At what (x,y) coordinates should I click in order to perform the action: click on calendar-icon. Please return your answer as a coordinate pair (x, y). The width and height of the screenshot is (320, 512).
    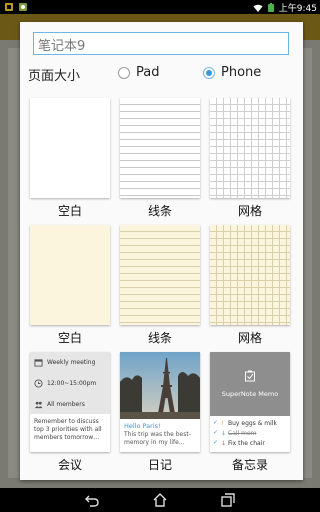
    Looking at the image, I should click on (38, 363).